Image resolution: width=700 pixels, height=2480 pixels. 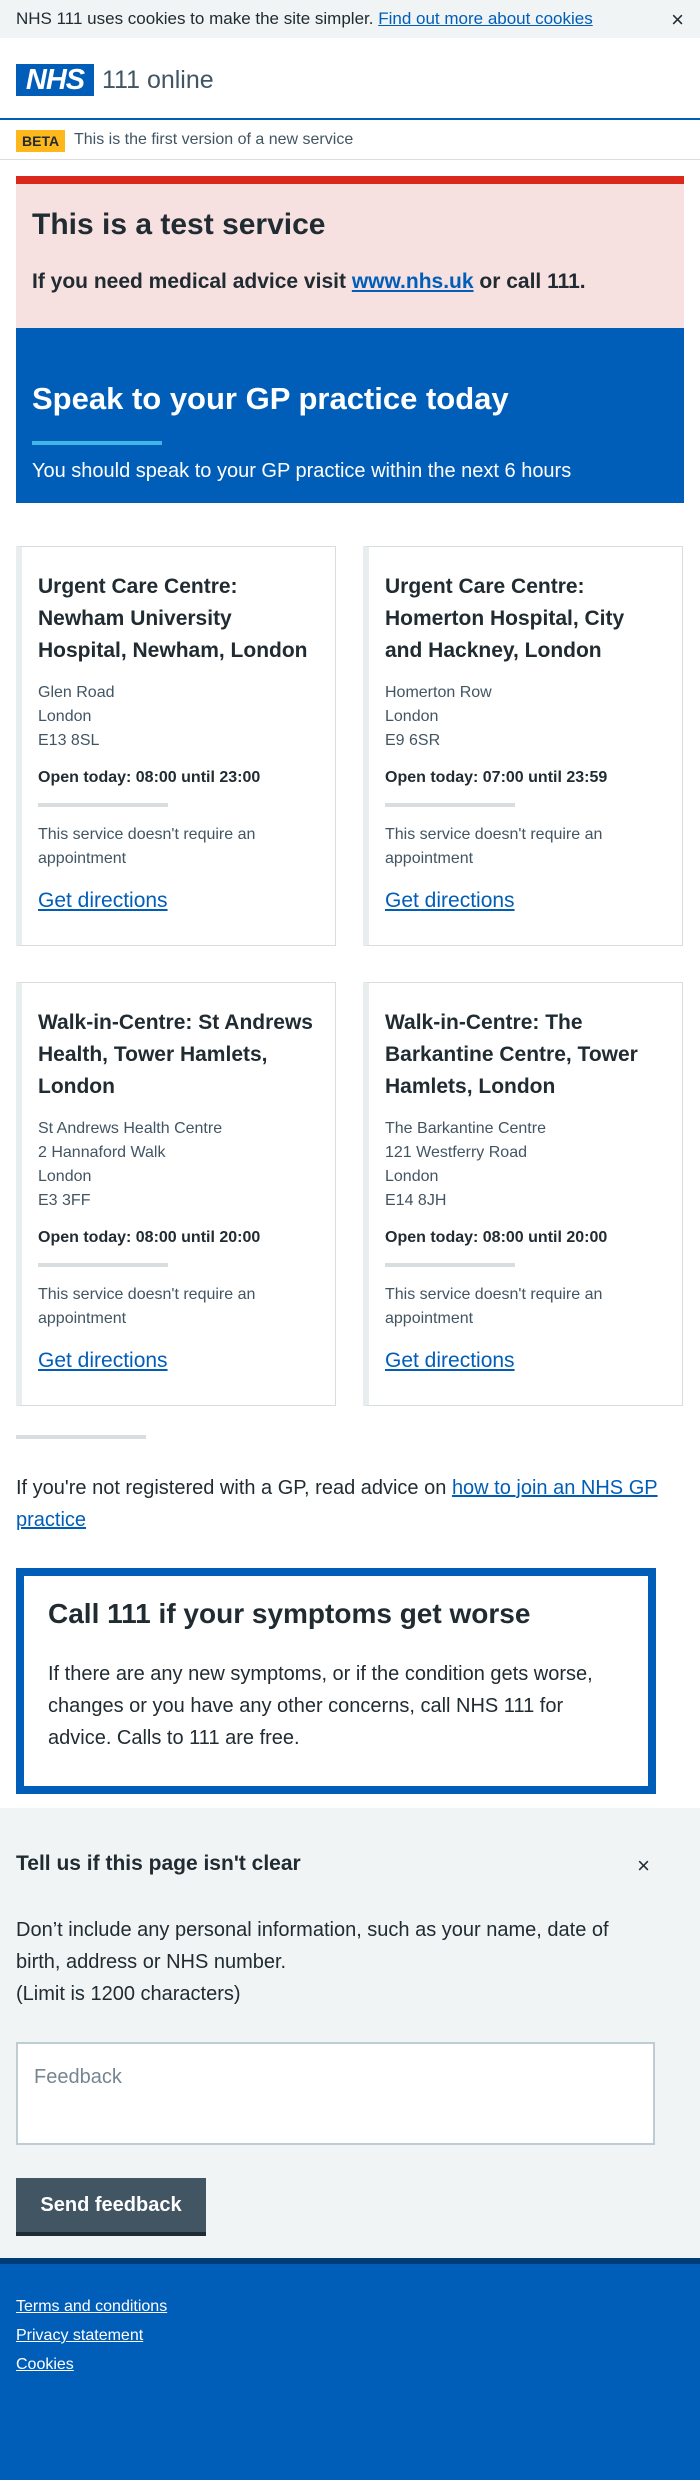 I want to click on site-header: NHS 111 online, so click(x=350, y=79).